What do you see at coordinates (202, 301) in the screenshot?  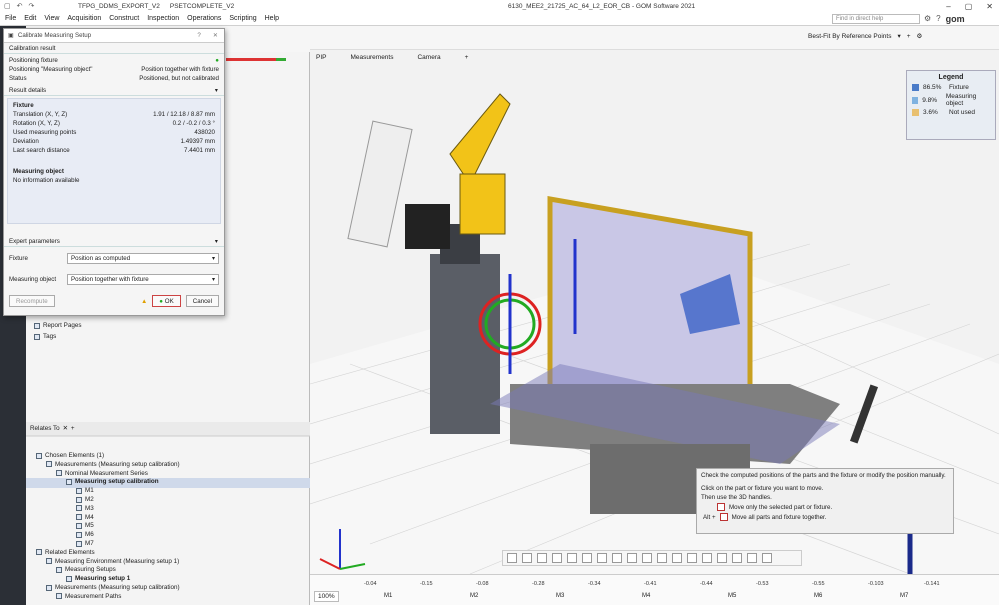 I see `cancel-button: Cancel` at bounding box center [202, 301].